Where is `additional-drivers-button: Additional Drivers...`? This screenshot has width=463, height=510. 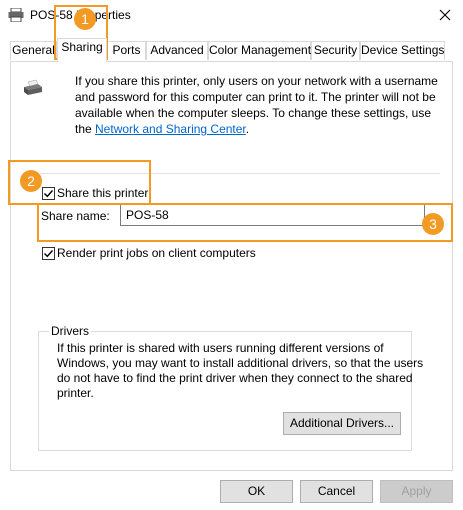
additional-drivers-button: Additional Drivers... is located at coordinates (342, 423).